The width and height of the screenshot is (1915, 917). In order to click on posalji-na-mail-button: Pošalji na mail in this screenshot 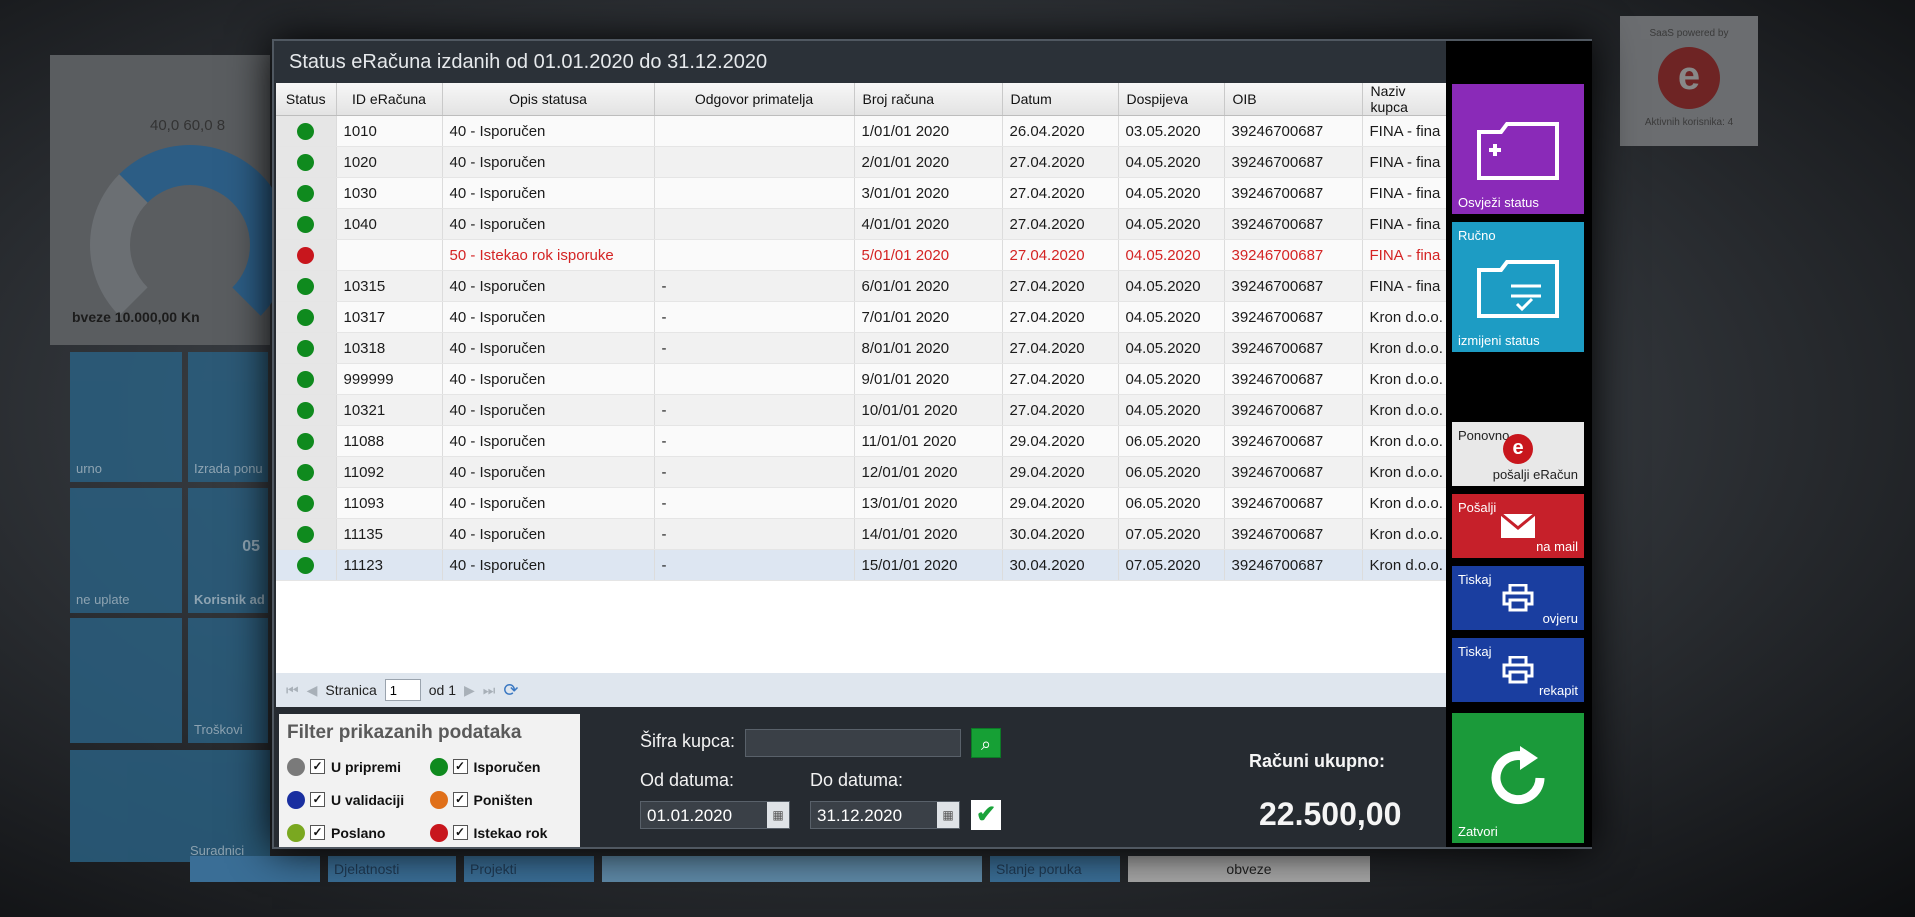, I will do `click(1518, 526)`.